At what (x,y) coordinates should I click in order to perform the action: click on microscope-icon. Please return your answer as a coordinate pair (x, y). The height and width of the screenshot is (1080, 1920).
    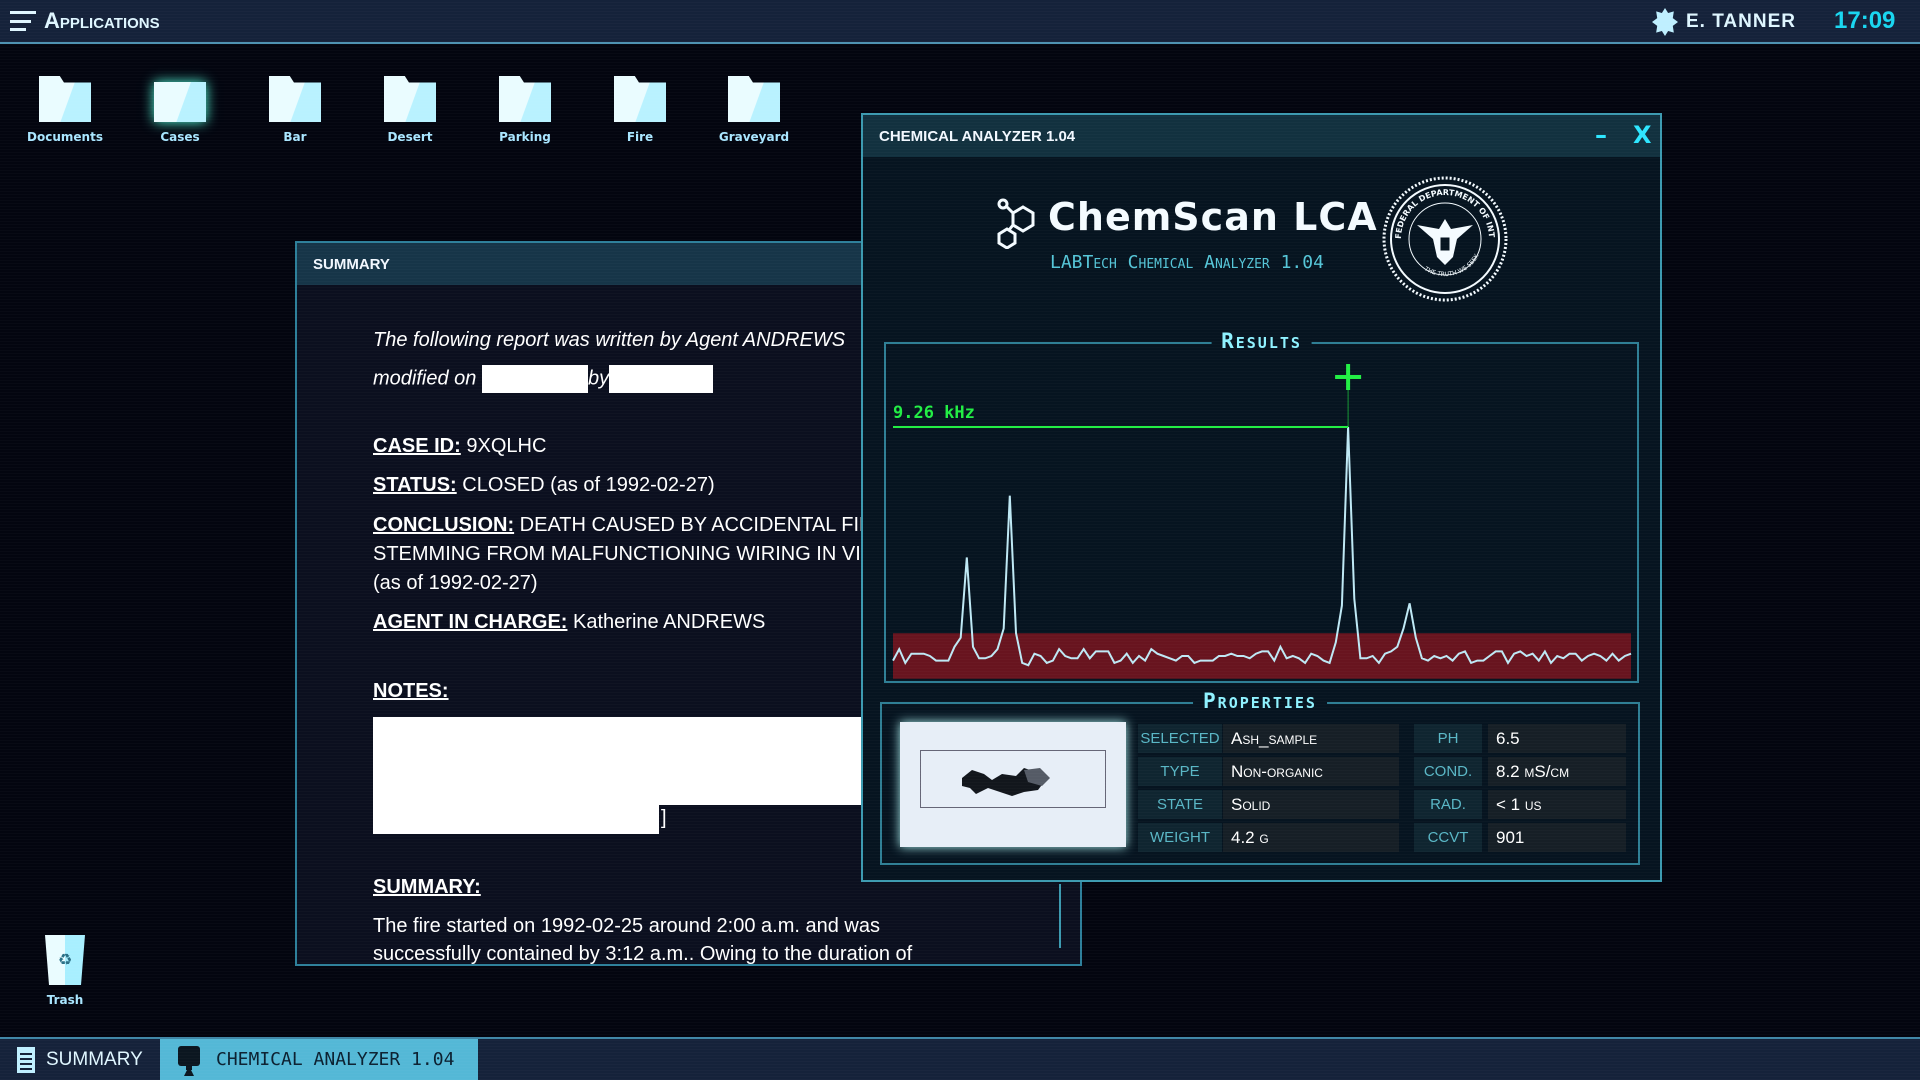
    Looking at the image, I should click on (189, 1060).